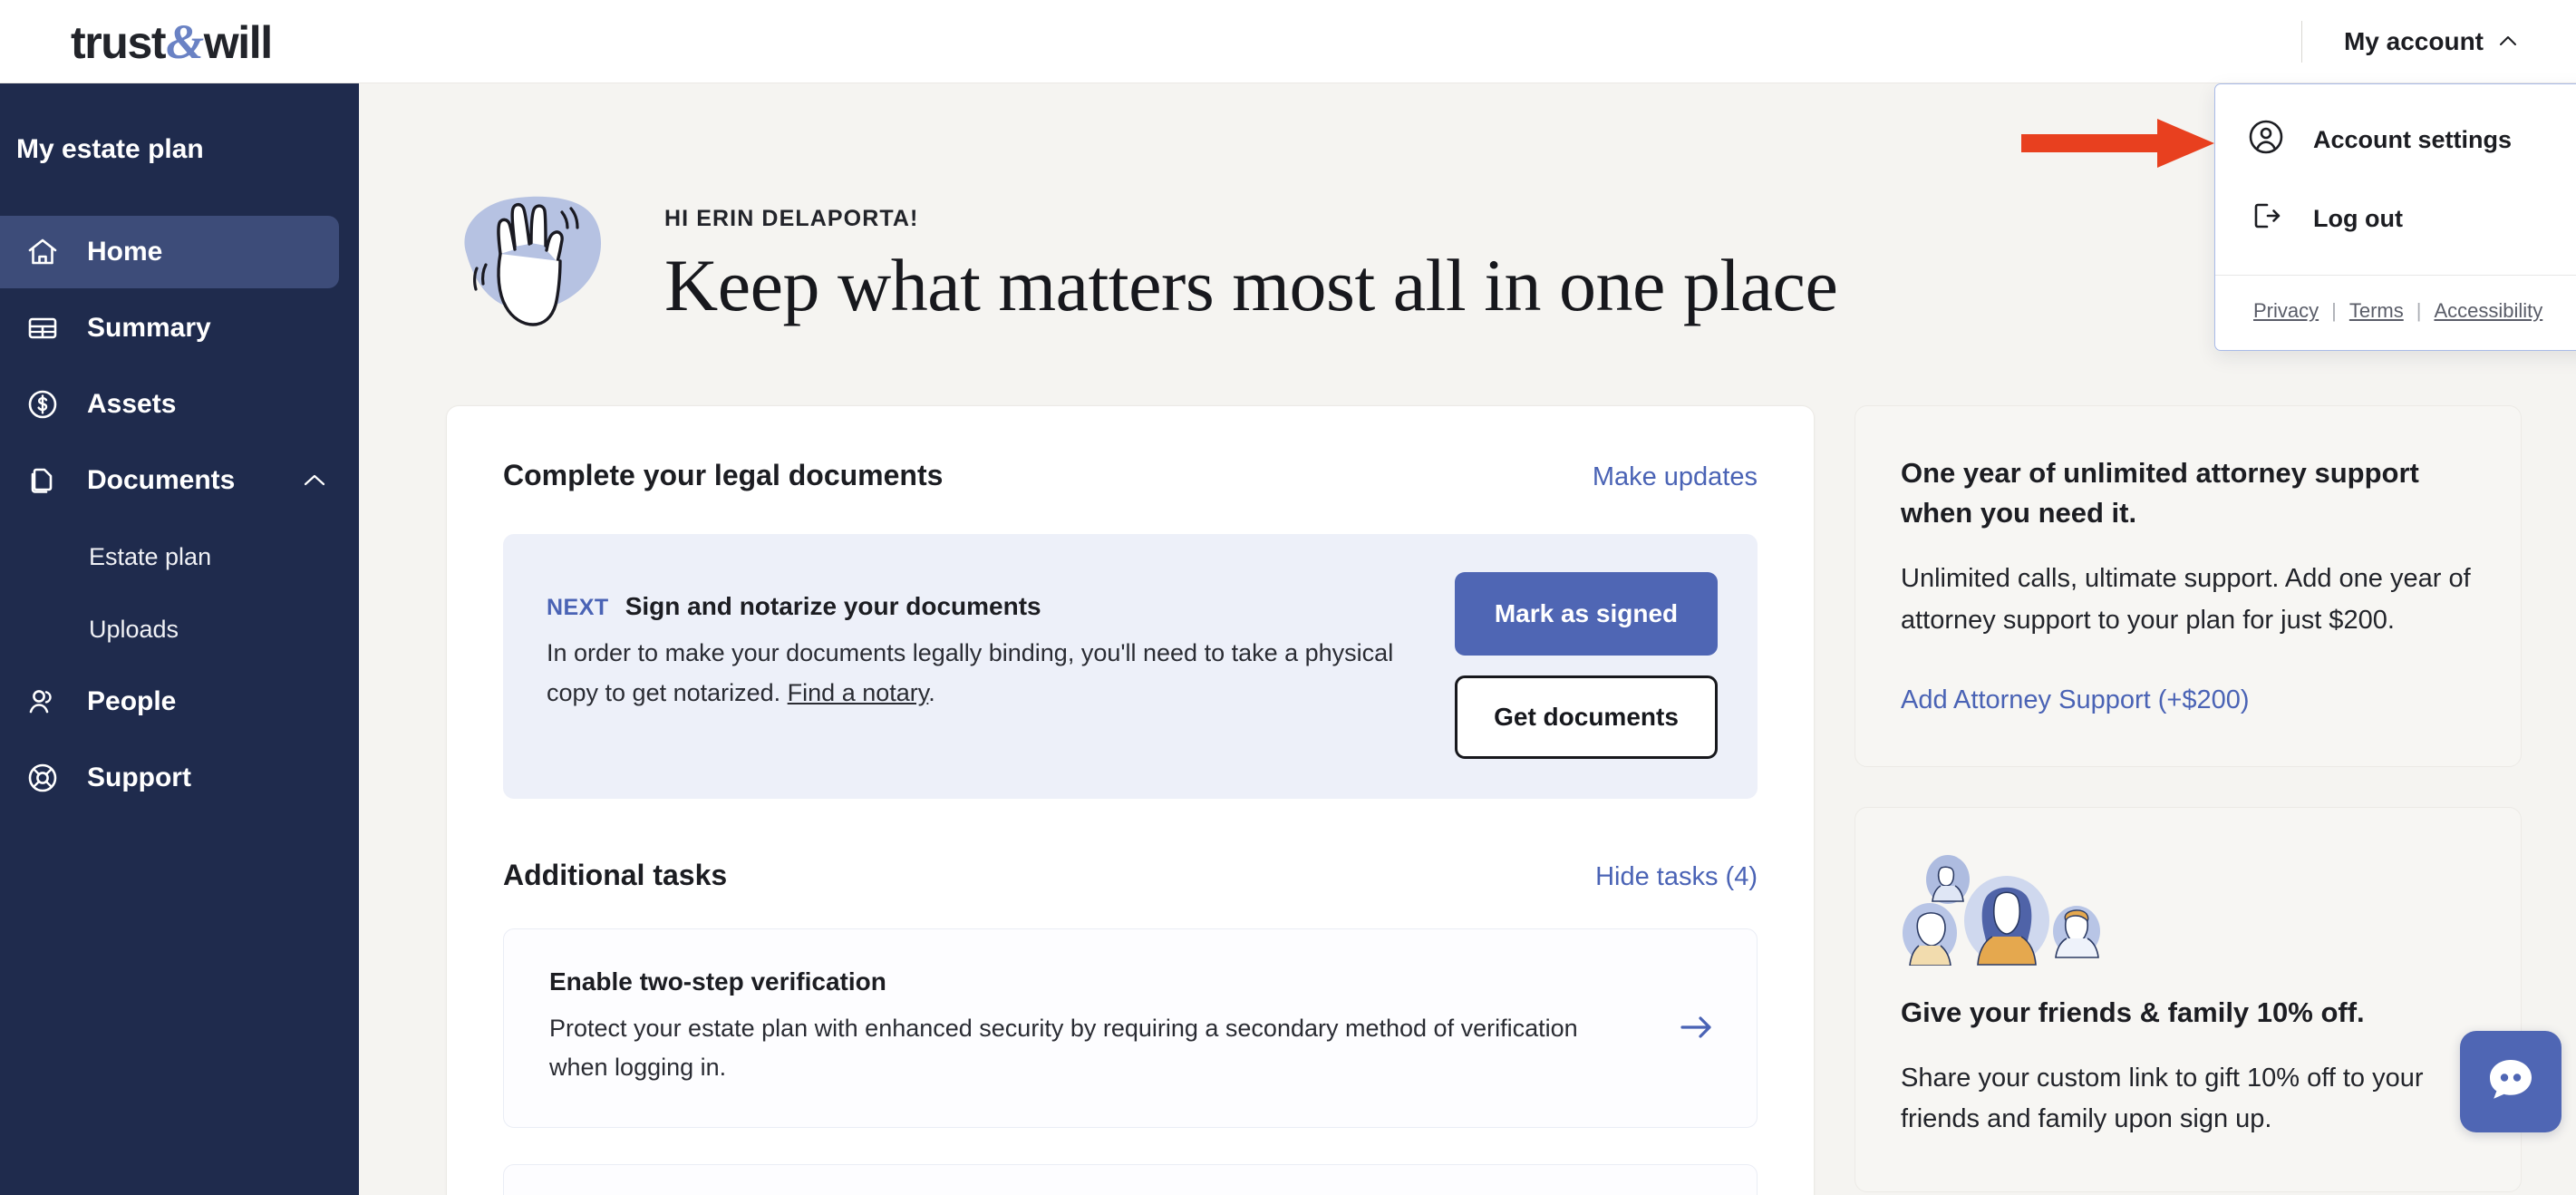  What do you see at coordinates (615, 875) in the screenshot?
I see `additional-tasks-heading: Additional tasks` at bounding box center [615, 875].